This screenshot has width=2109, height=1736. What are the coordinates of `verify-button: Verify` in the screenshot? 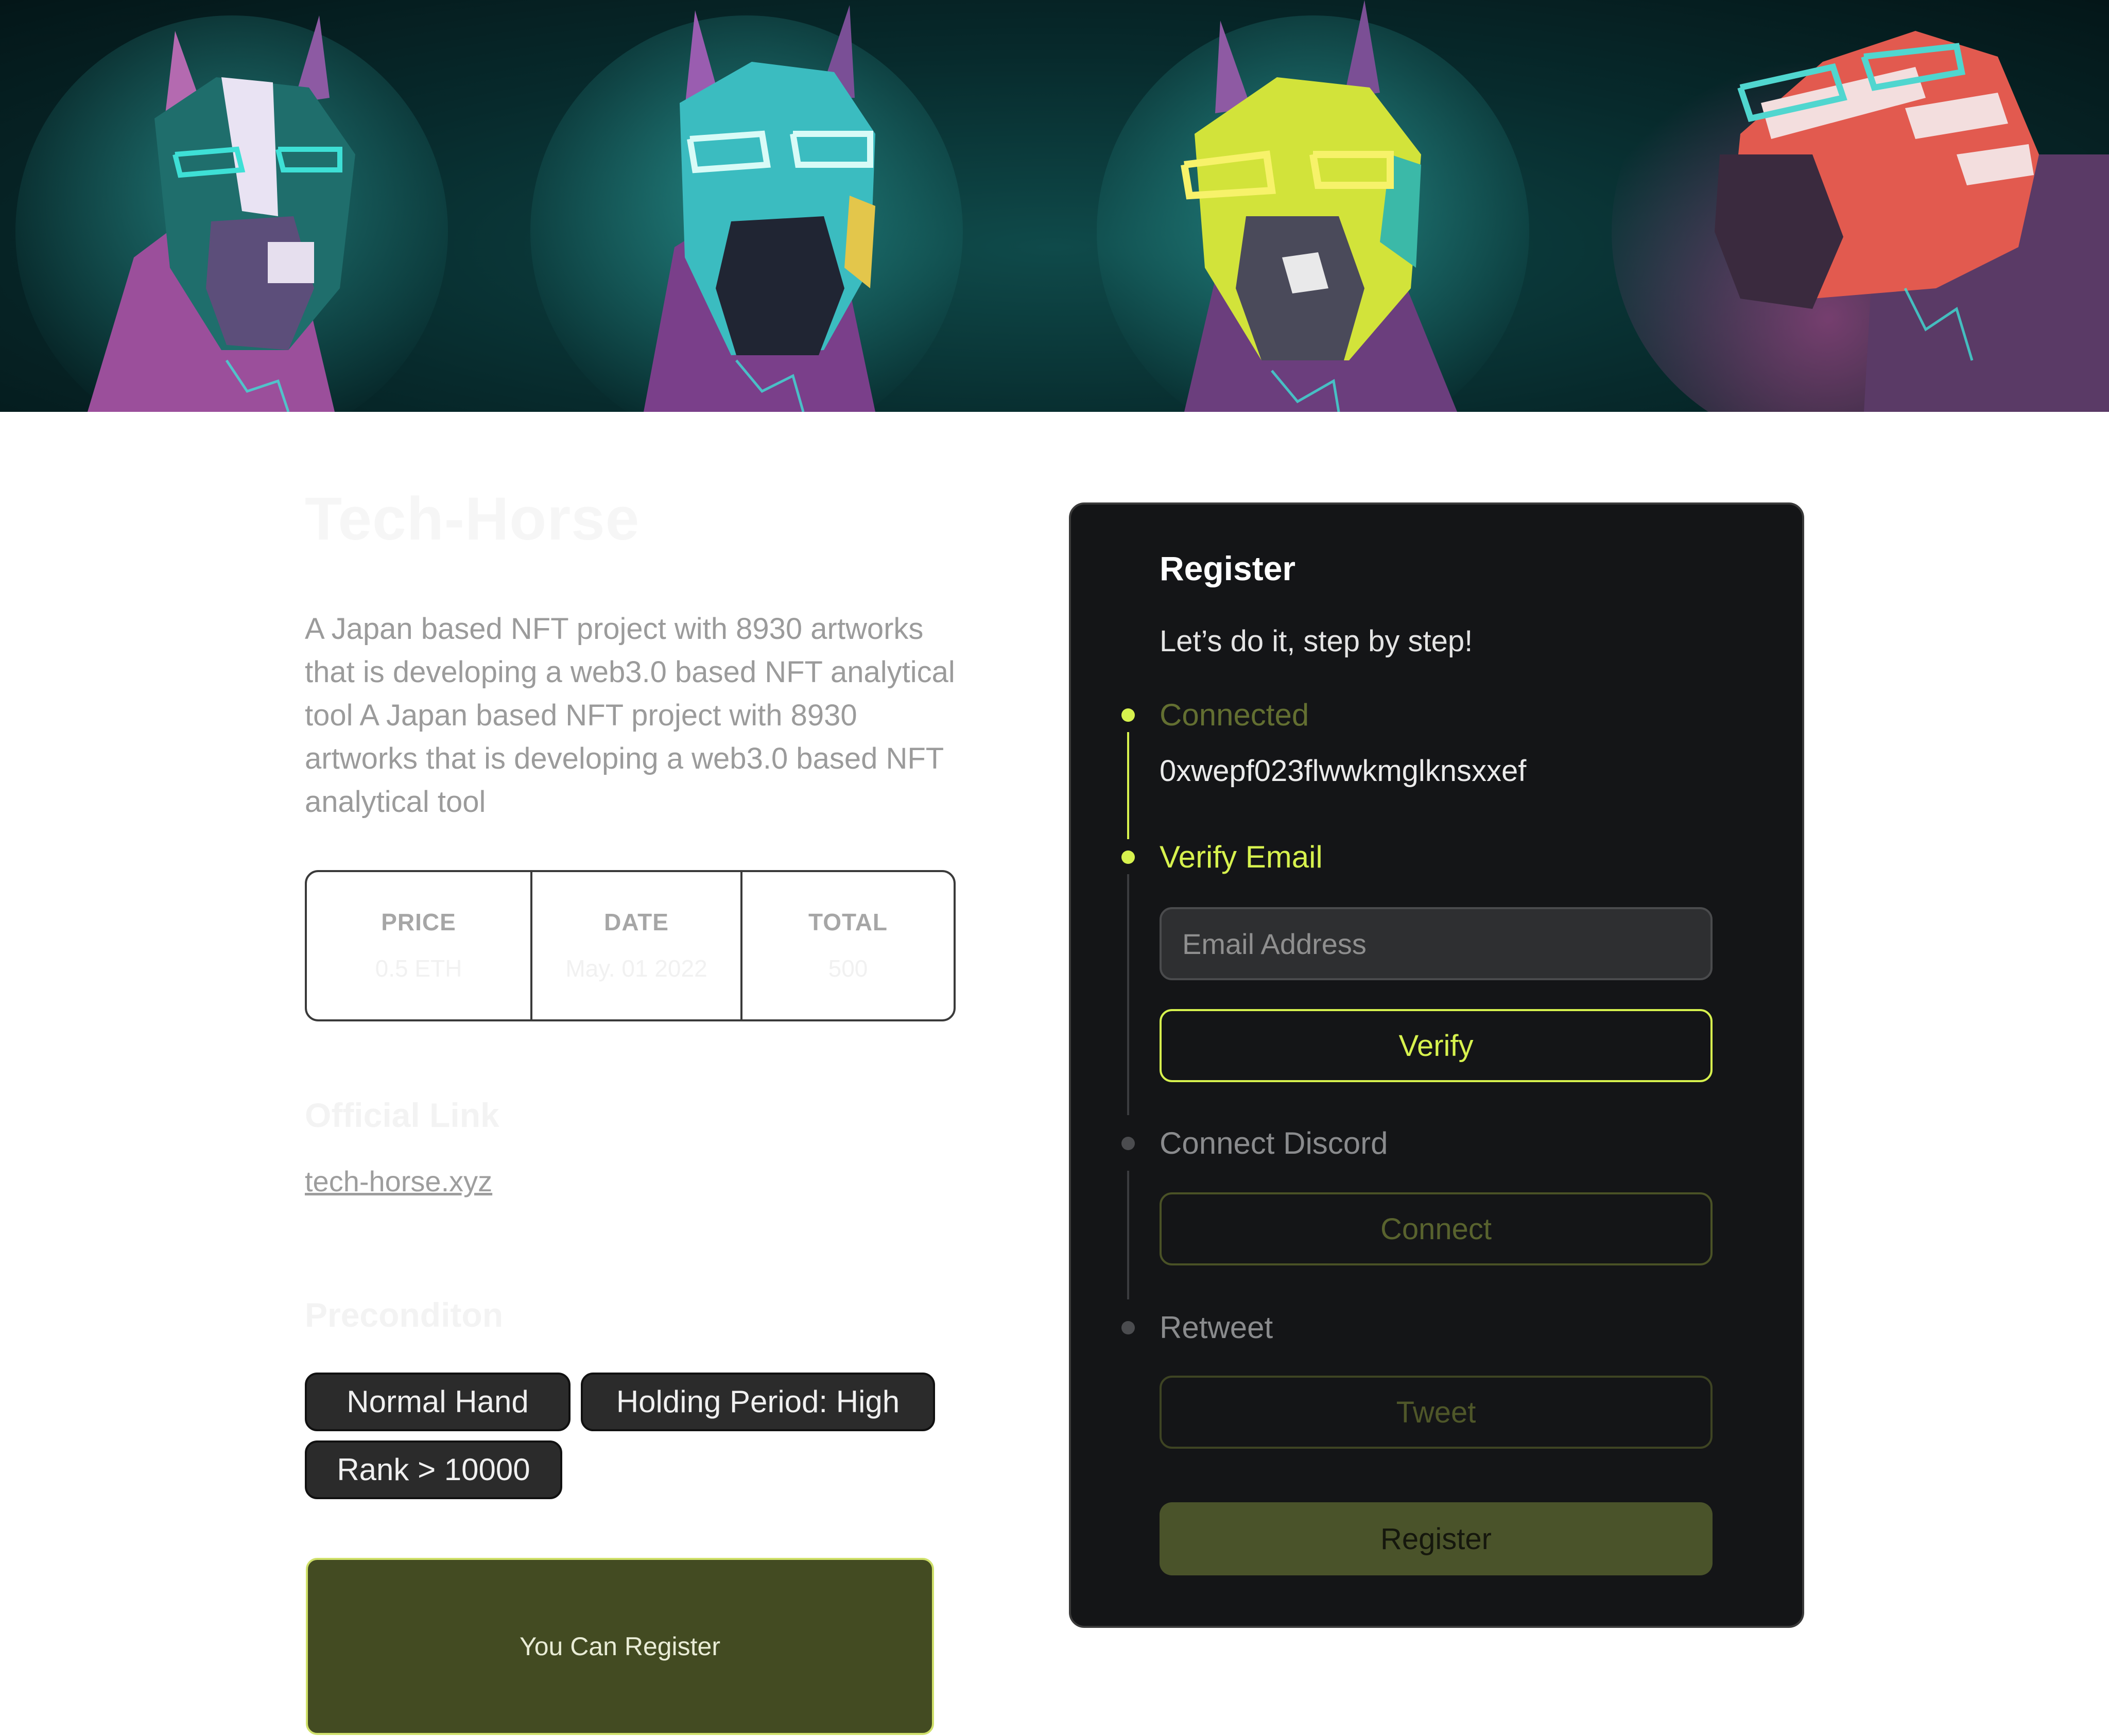 It's located at (1436, 1045).